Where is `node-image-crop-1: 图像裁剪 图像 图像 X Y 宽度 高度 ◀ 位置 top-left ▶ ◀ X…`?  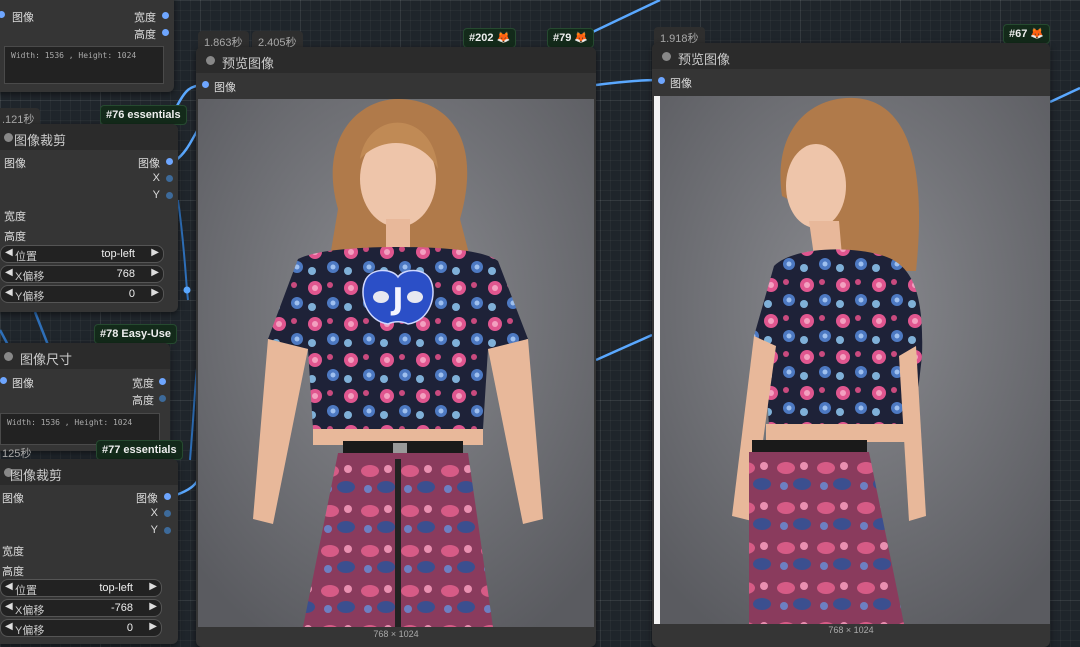 node-image-crop-1: 图像裁剪 图像 图像 X Y 宽度 高度 ◀ 位置 top-left ▶ ◀ X… is located at coordinates (89, 218).